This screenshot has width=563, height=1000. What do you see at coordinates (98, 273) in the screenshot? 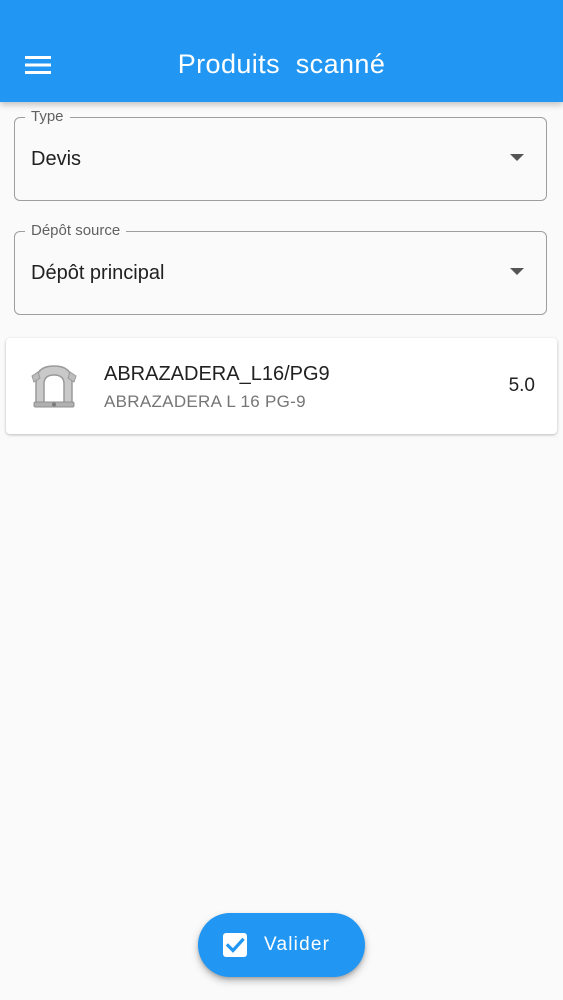
I see `depot-field-value: Dépôt principal` at bounding box center [98, 273].